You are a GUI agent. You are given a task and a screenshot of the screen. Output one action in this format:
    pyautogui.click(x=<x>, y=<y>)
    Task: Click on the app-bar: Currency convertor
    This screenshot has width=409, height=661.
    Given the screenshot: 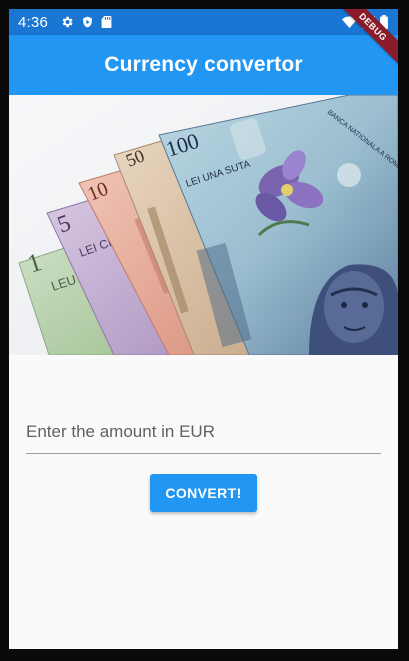 What is the action you would take?
    pyautogui.click(x=203, y=65)
    